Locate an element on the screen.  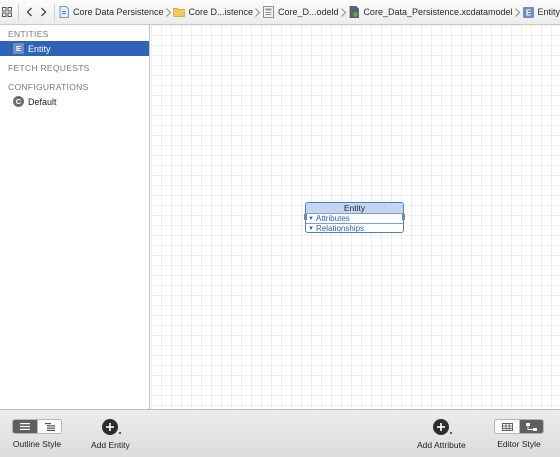
project-file-icon is located at coordinates (64, 12).